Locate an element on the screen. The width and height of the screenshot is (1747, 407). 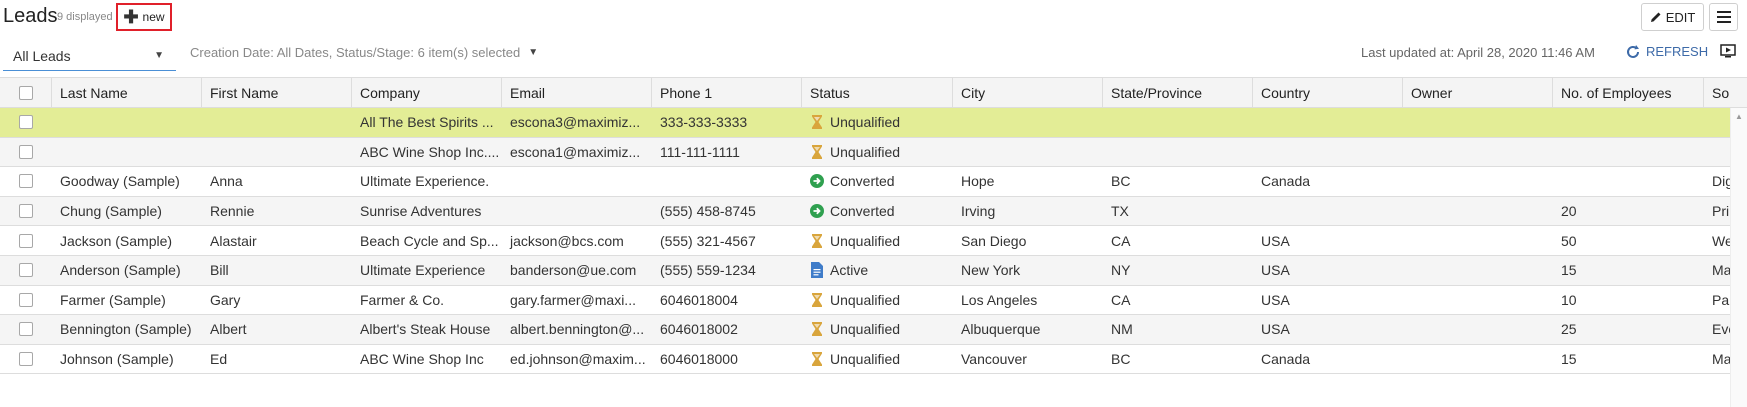
cell-city: Hope is located at coordinates (978, 181).